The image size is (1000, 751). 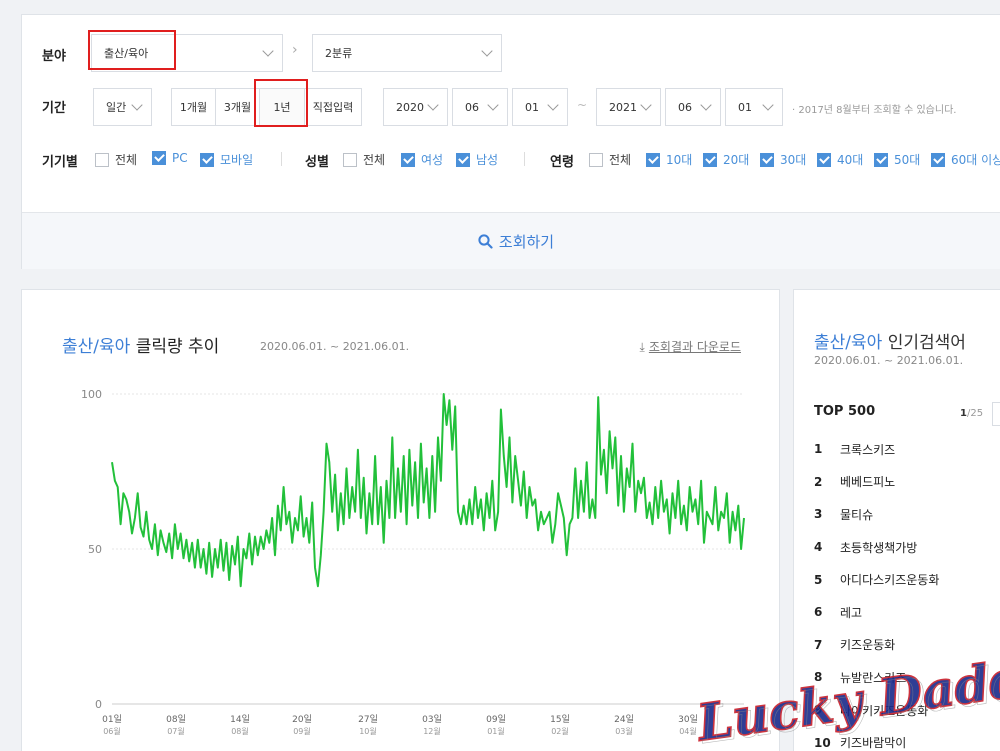 What do you see at coordinates (975, 160) in the screenshot?
I see `checkbox-label: 60대 이상` at bounding box center [975, 160].